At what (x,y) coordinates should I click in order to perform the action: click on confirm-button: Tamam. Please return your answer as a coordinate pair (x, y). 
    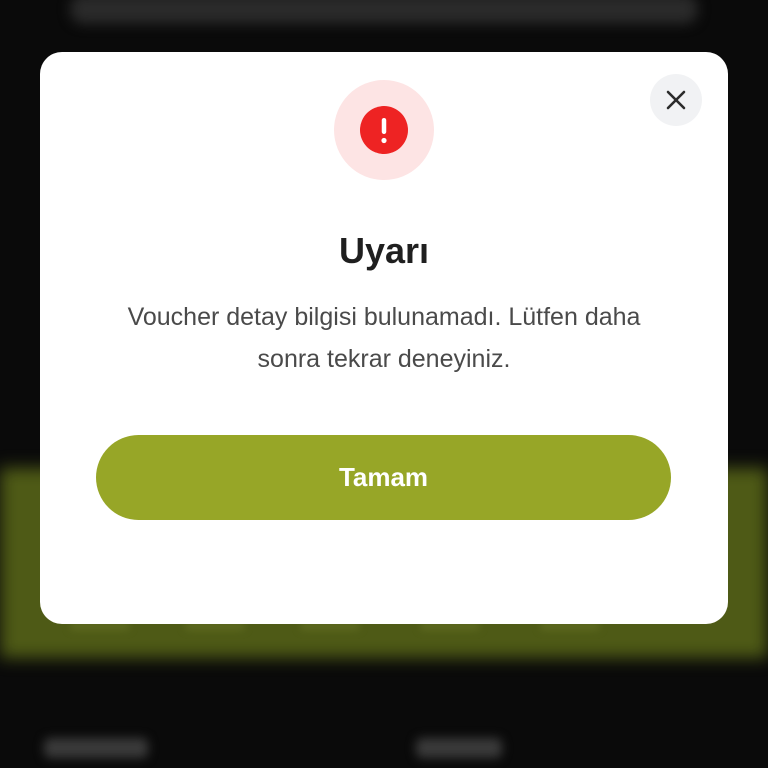
    Looking at the image, I should click on (383, 477).